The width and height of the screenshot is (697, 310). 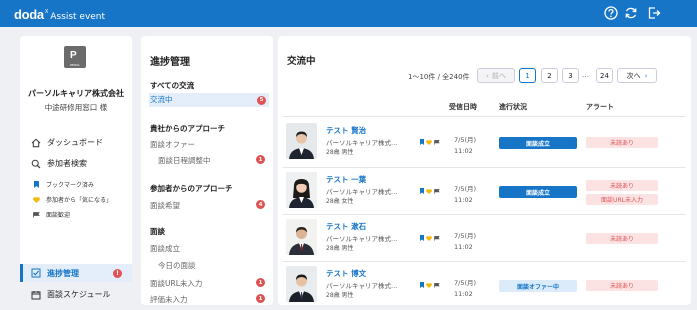 What do you see at coordinates (70, 185) in the screenshot?
I see `nav-sub-bookmarks-label: ブックマーク済み` at bounding box center [70, 185].